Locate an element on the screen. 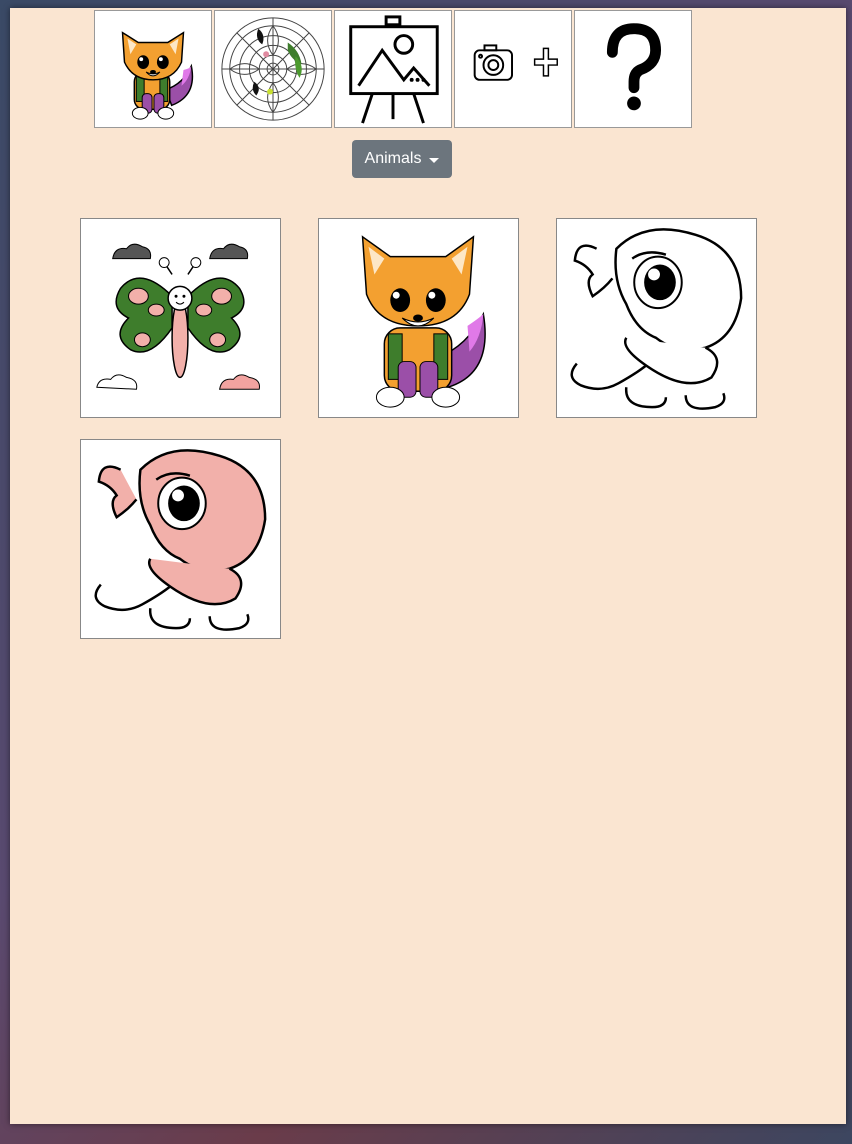 The width and height of the screenshot is (852, 1144). parrot-outline-image is located at coordinates (656, 319).